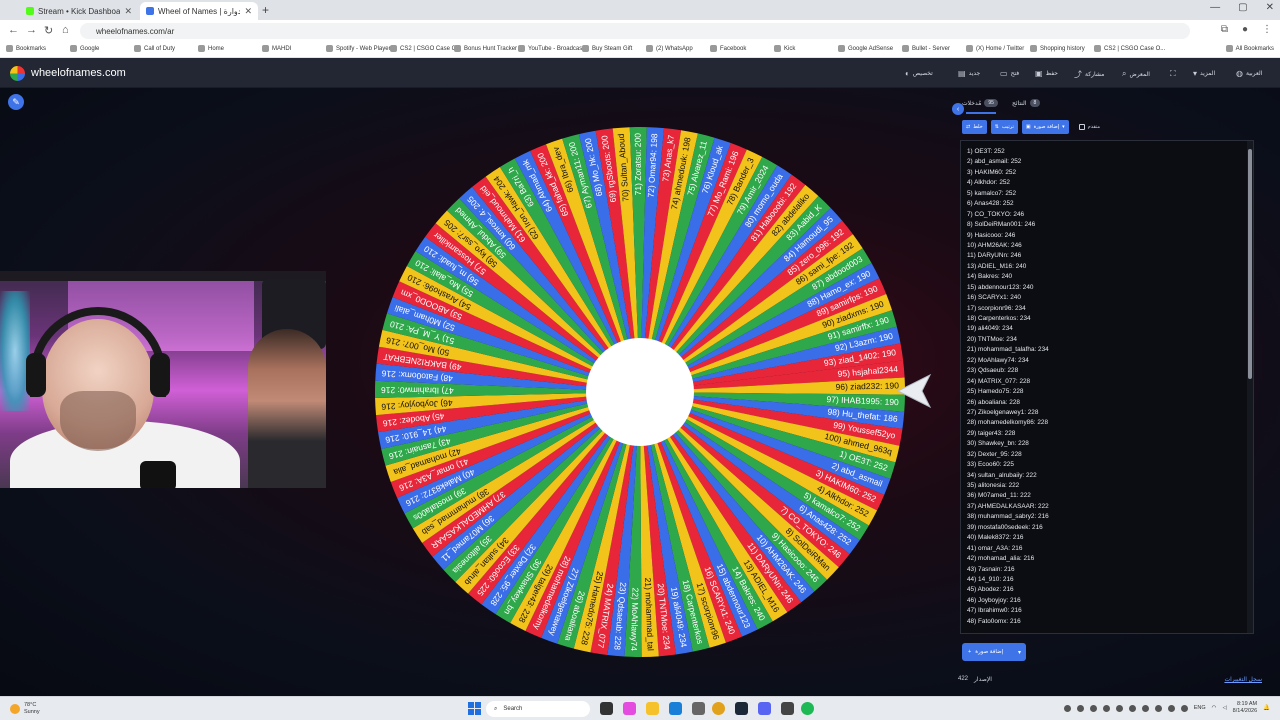  Describe the element at coordinates (1224, 29) in the screenshot. I see `extensions-icon: ⧉` at that location.